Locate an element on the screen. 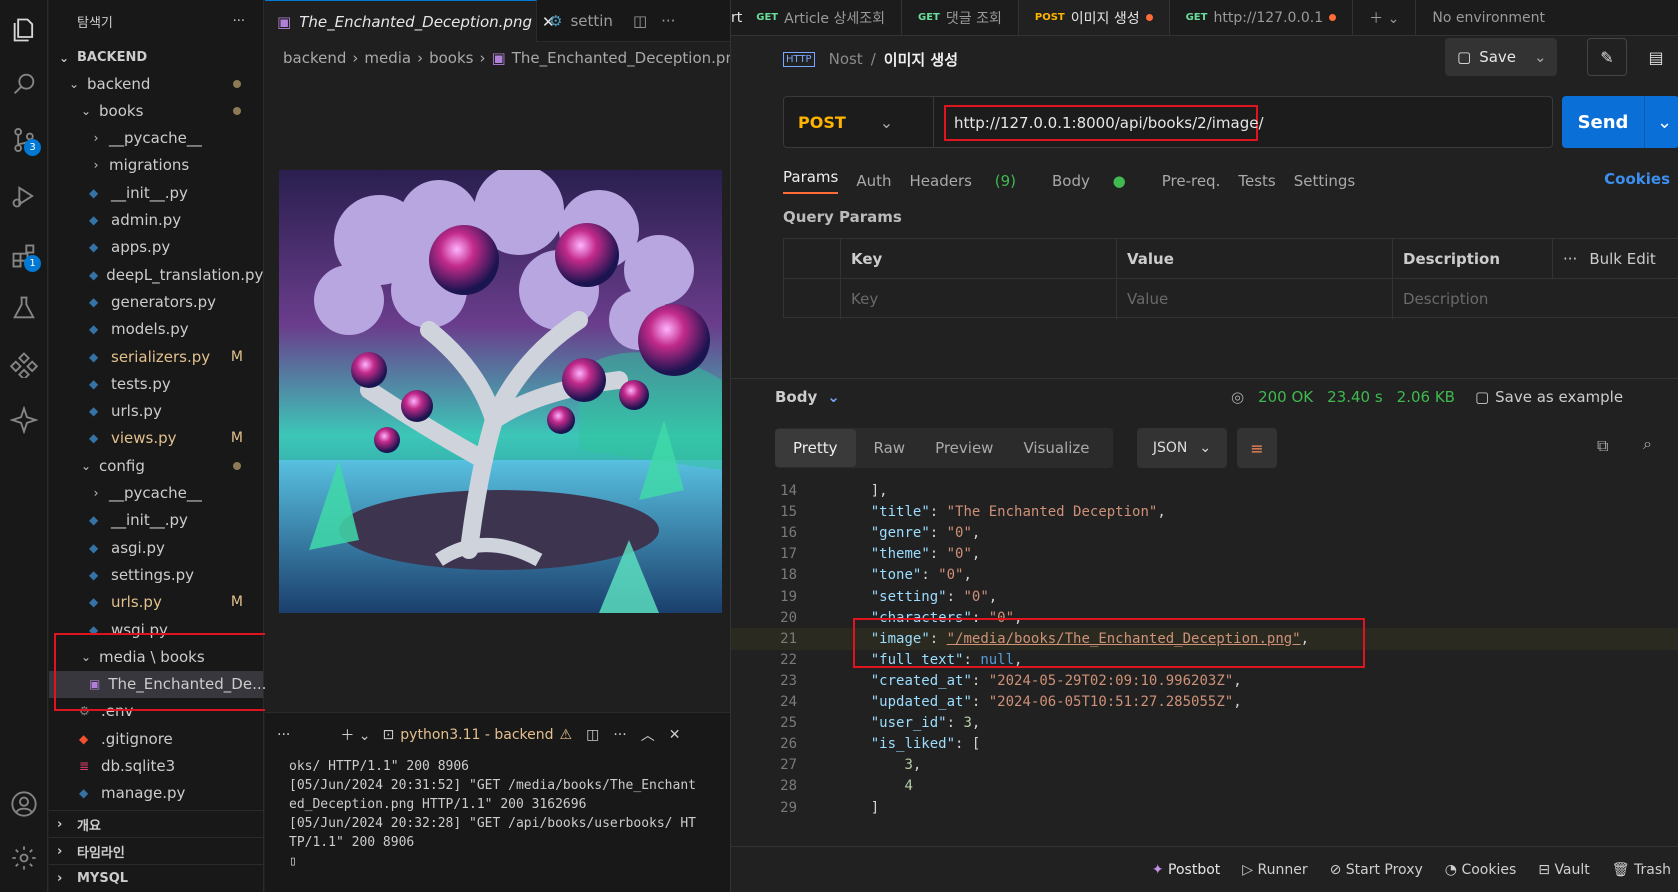 This screenshot has height=892, width=1678. close-panel-icon: ✕ is located at coordinates (675, 735).